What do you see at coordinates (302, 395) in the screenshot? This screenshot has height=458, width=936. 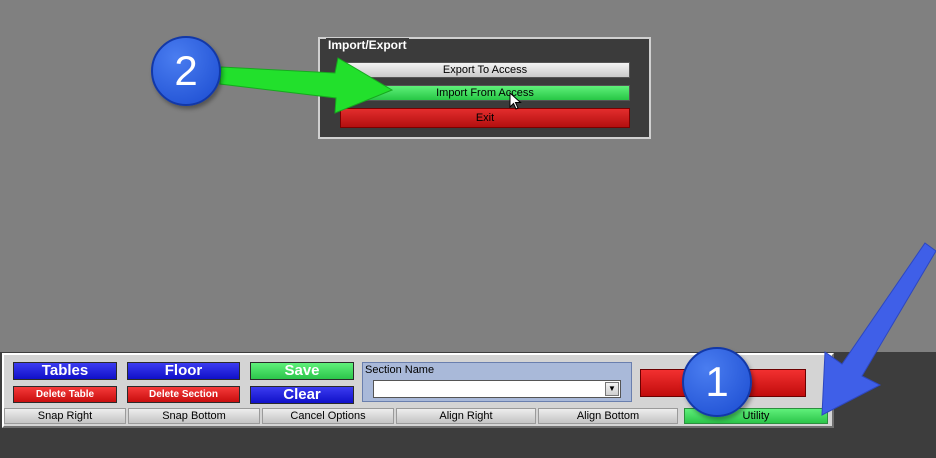 I see `clear-button: Clear` at bounding box center [302, 395].